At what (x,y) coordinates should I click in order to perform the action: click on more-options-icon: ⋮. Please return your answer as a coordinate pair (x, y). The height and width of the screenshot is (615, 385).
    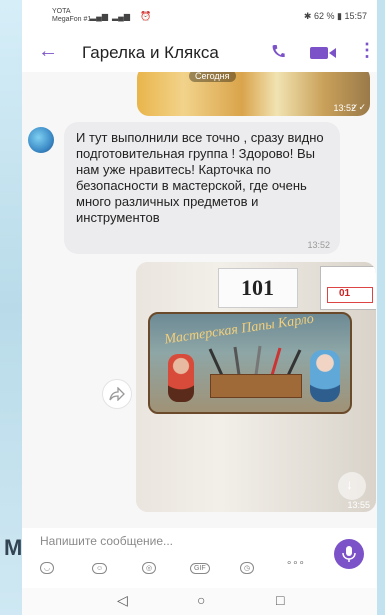
    Looking at the image, I should click on (367, 50).